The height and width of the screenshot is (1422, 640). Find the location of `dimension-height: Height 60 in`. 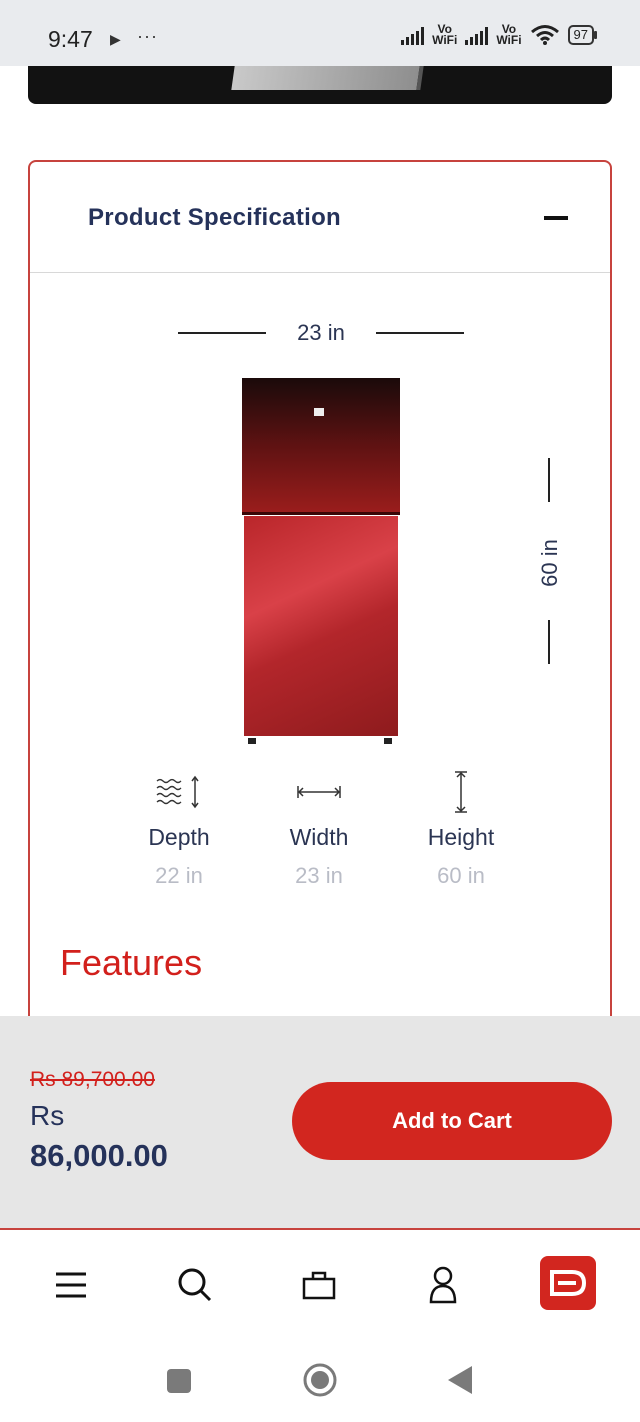

dimension-height: Height 60 in is located at coordinates (461, 830).